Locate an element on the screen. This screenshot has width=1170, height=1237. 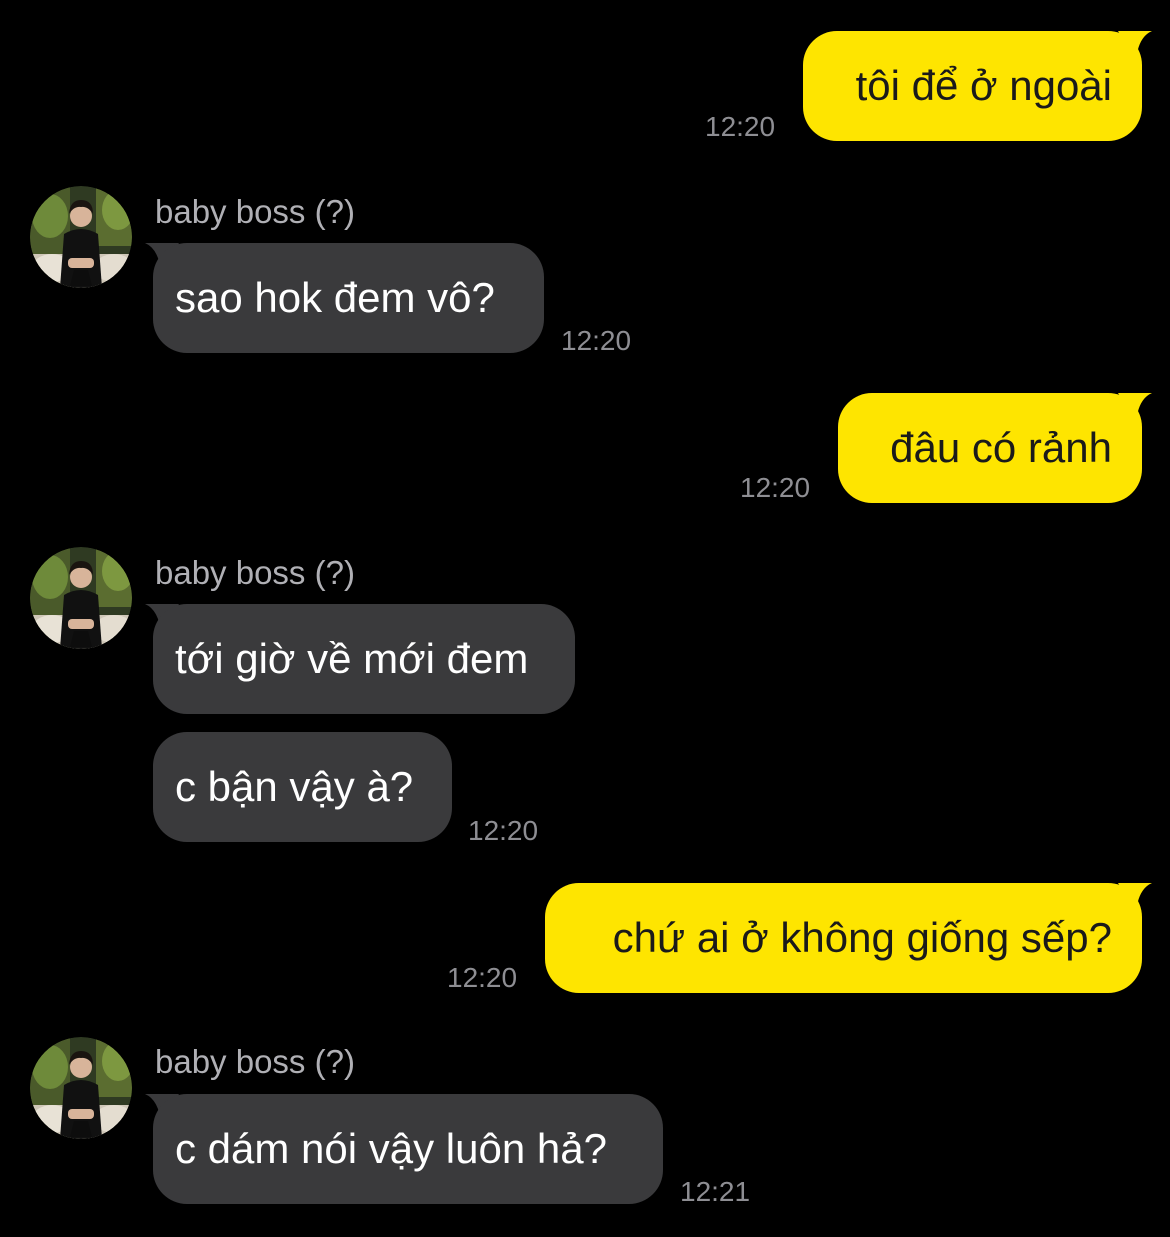
message-text: sao hok đem vô? is located at coordinates (335, 297).